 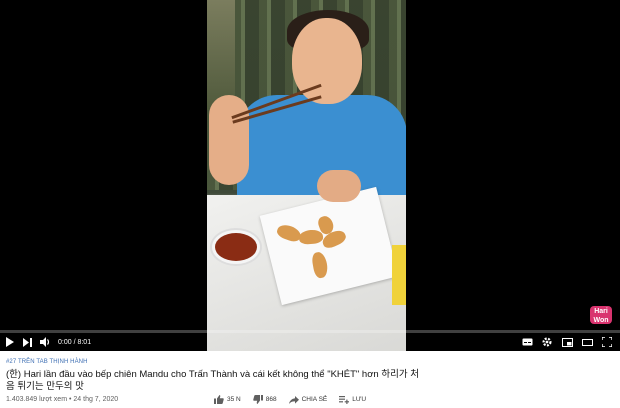 I want to click on fullscreen-icon, so click(x=607, y=342).